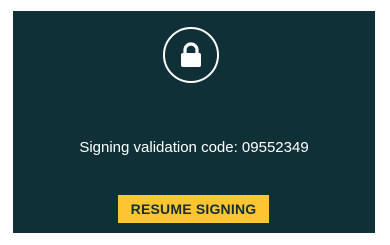  I want to click on lock-badge, so click(191, 55).